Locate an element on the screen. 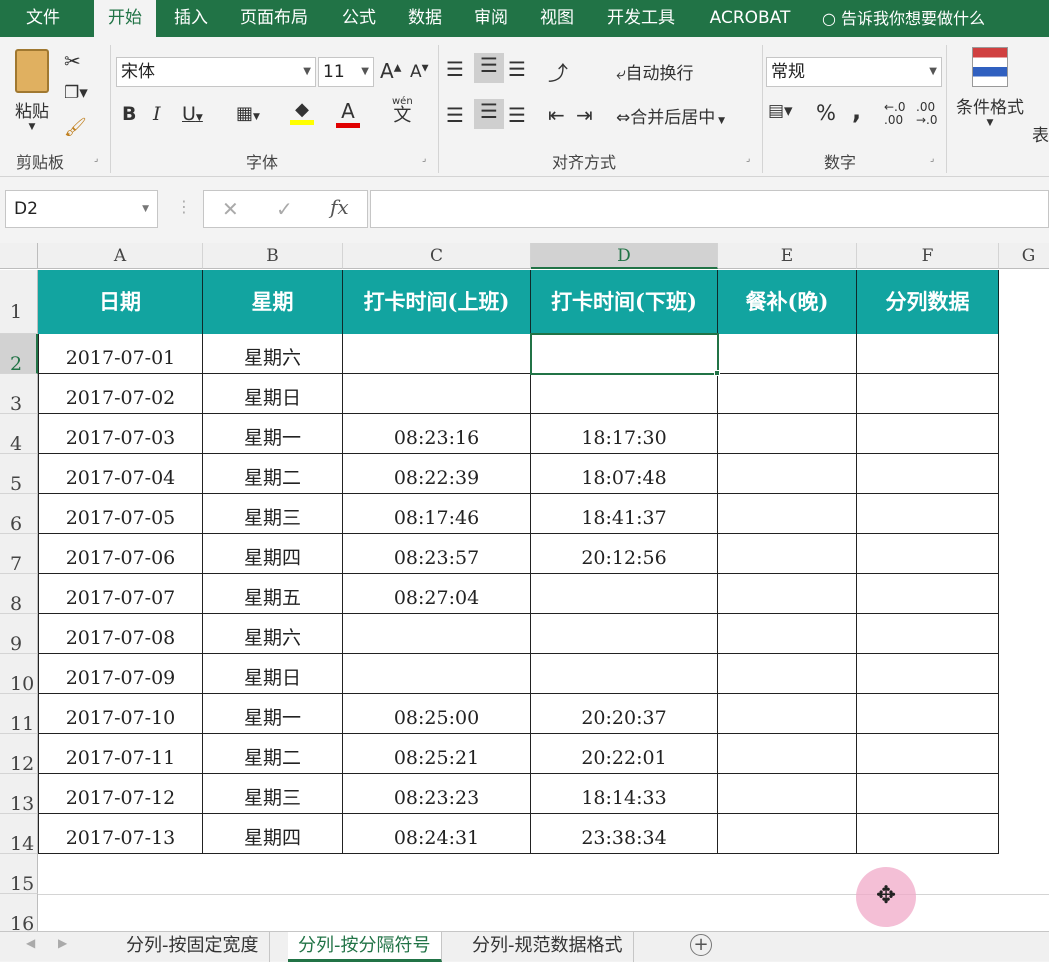 This screenshot has height=962, width=1049. align-bottom-icon: ☰ is located at coordinates (517, 69).